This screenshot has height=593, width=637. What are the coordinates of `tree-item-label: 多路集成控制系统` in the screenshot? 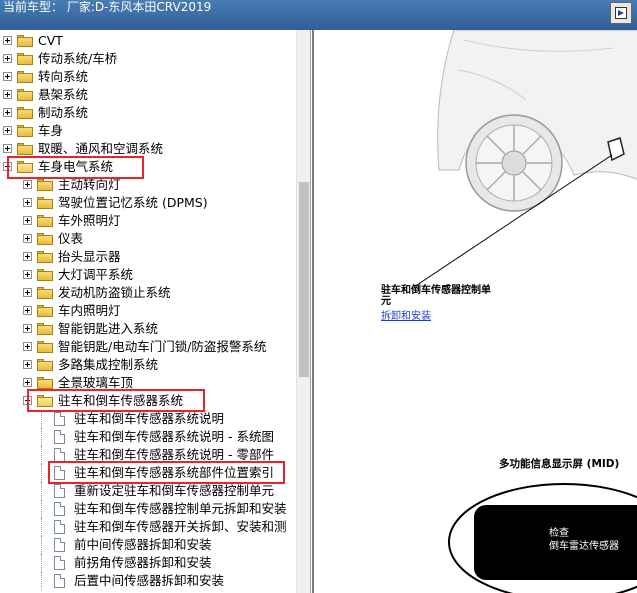 It's located at (108, 364).